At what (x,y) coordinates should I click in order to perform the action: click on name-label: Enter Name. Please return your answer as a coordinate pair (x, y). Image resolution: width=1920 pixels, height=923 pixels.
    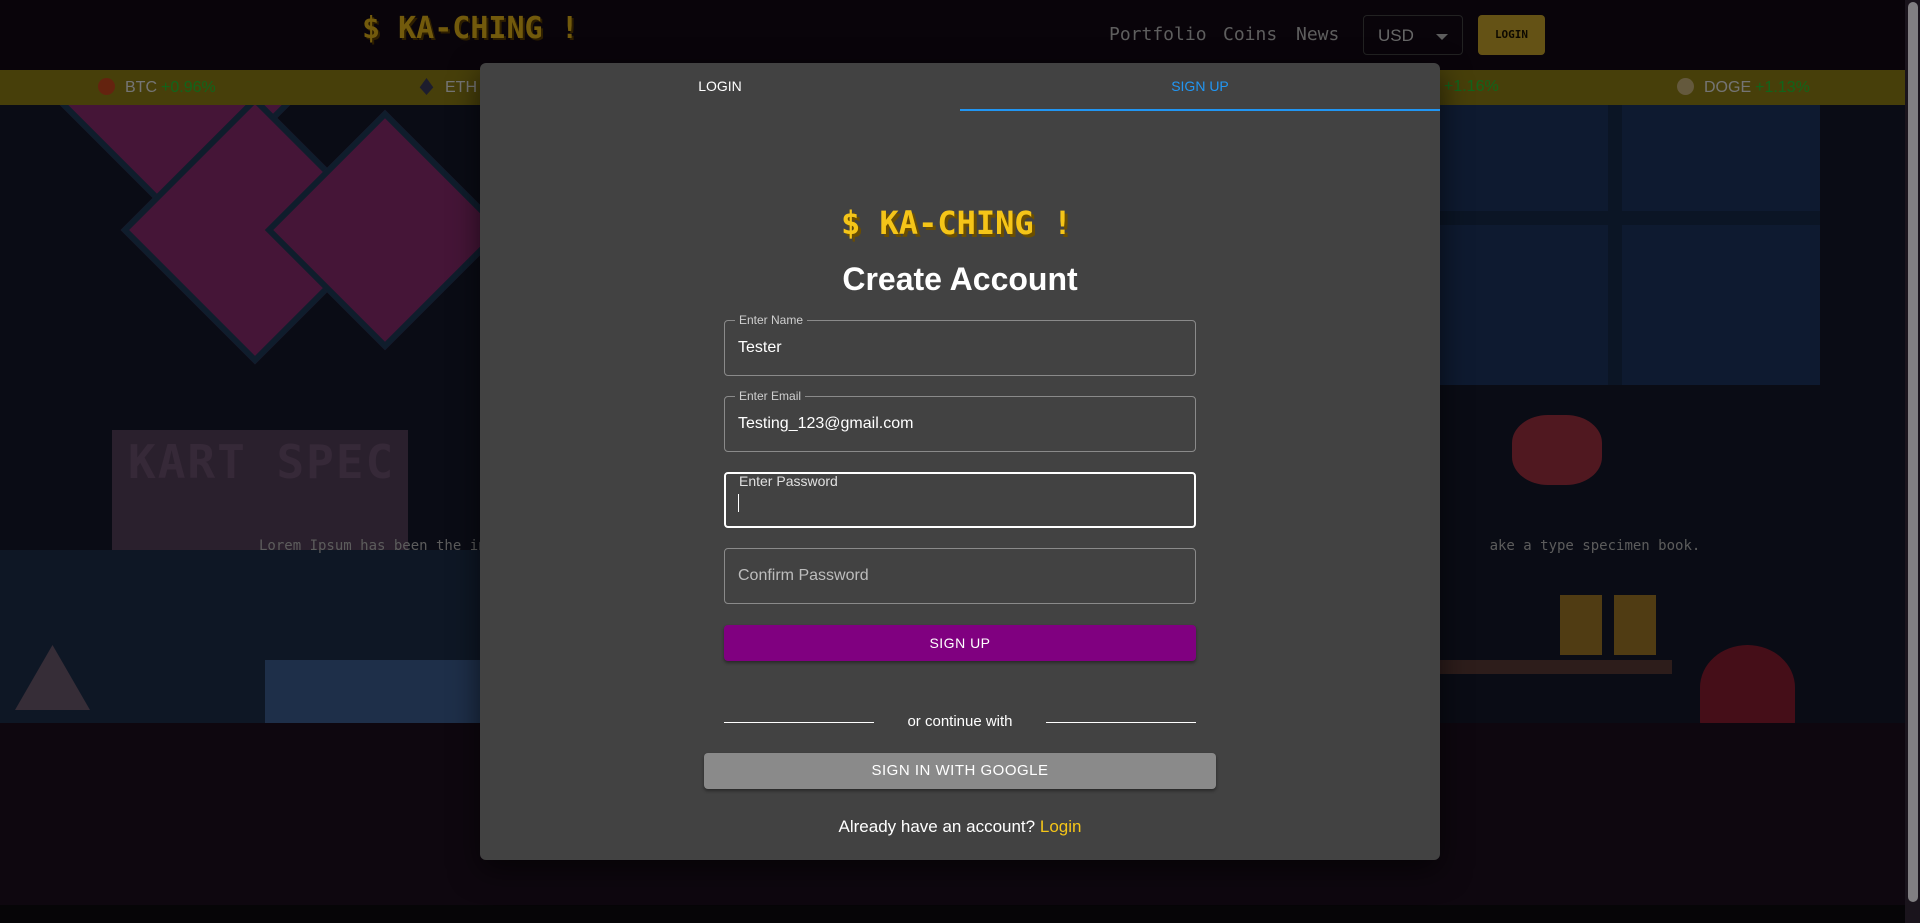
    Looking at the image, I should click on (771, 320).